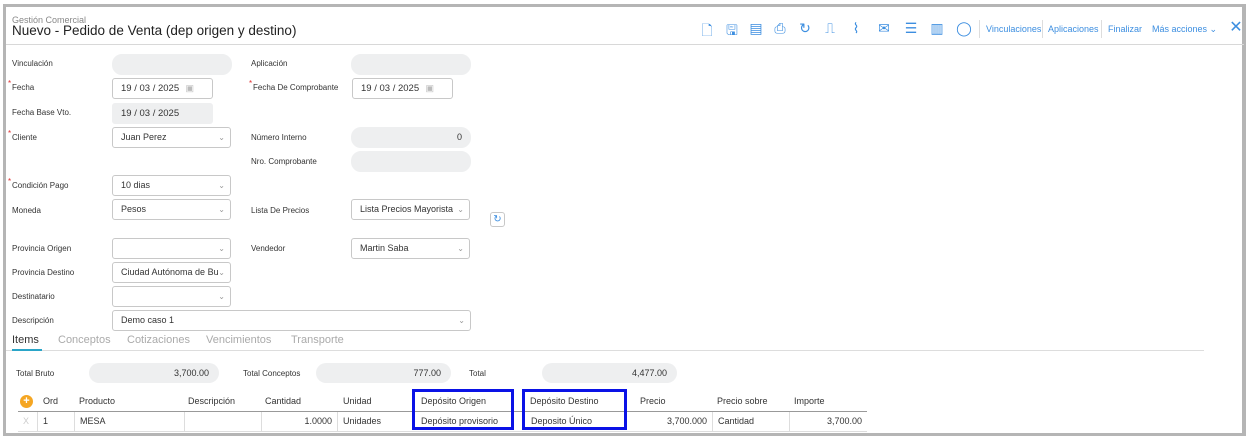 The image size is (1249, 438). I want to click on attach-icon: ⌇, so click(856, 28).